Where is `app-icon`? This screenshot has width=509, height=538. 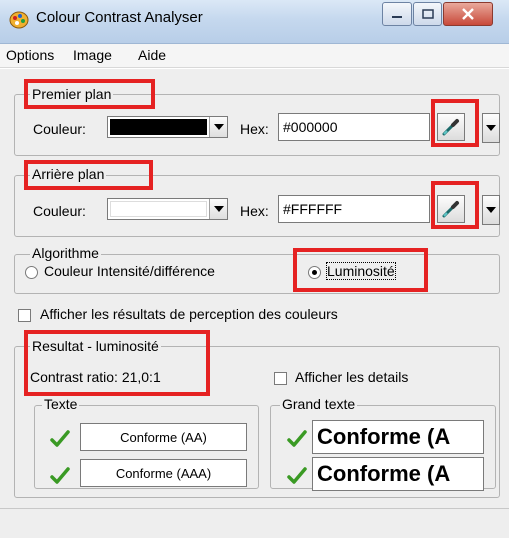
app-icon is located at coordinates (19, 20).